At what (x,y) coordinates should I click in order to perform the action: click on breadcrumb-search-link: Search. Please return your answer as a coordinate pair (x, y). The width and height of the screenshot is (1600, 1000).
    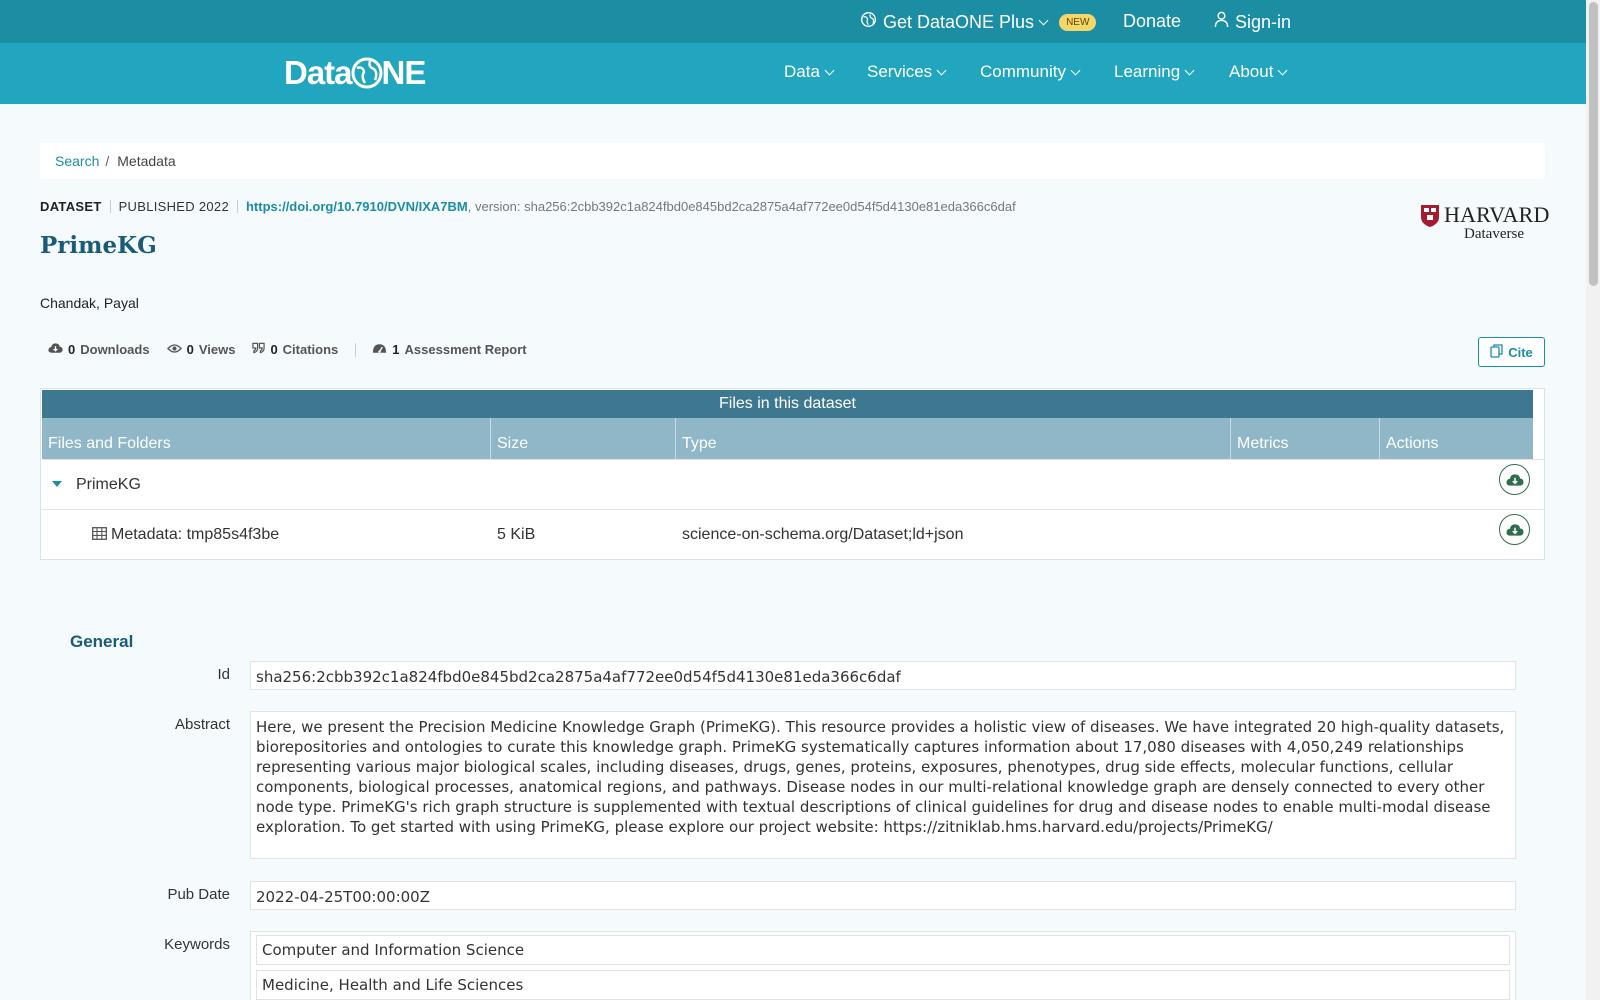
    Looking at the image, I should click on (77, 161).